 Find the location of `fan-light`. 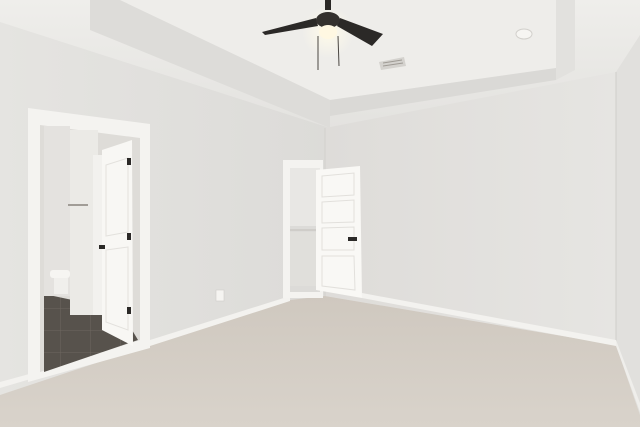

fan-light is located at coordinates (328, 32).